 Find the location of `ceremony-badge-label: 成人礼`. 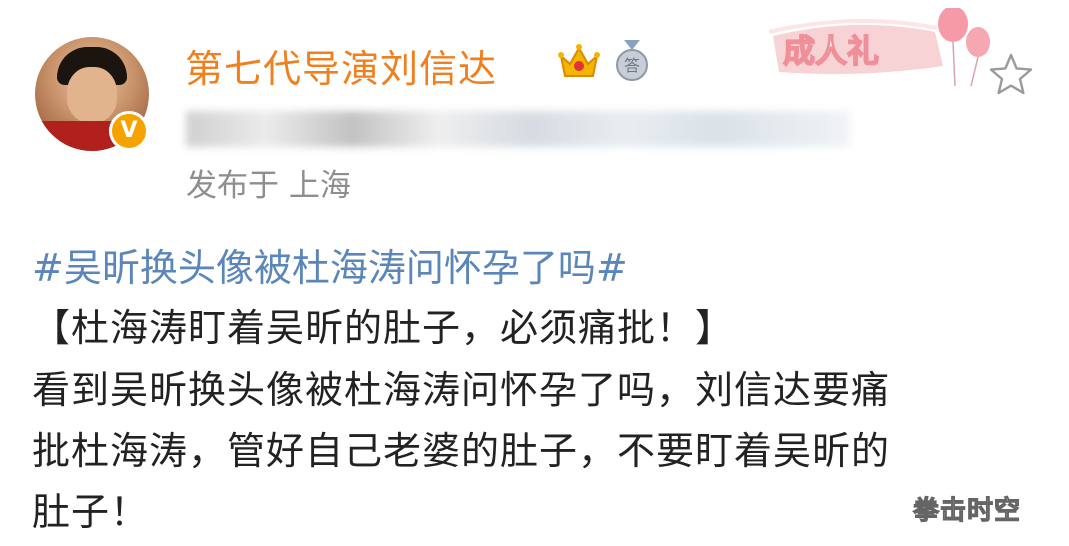

ceremony-badge-label: 成人礼 is located at coordinates (831, 51).